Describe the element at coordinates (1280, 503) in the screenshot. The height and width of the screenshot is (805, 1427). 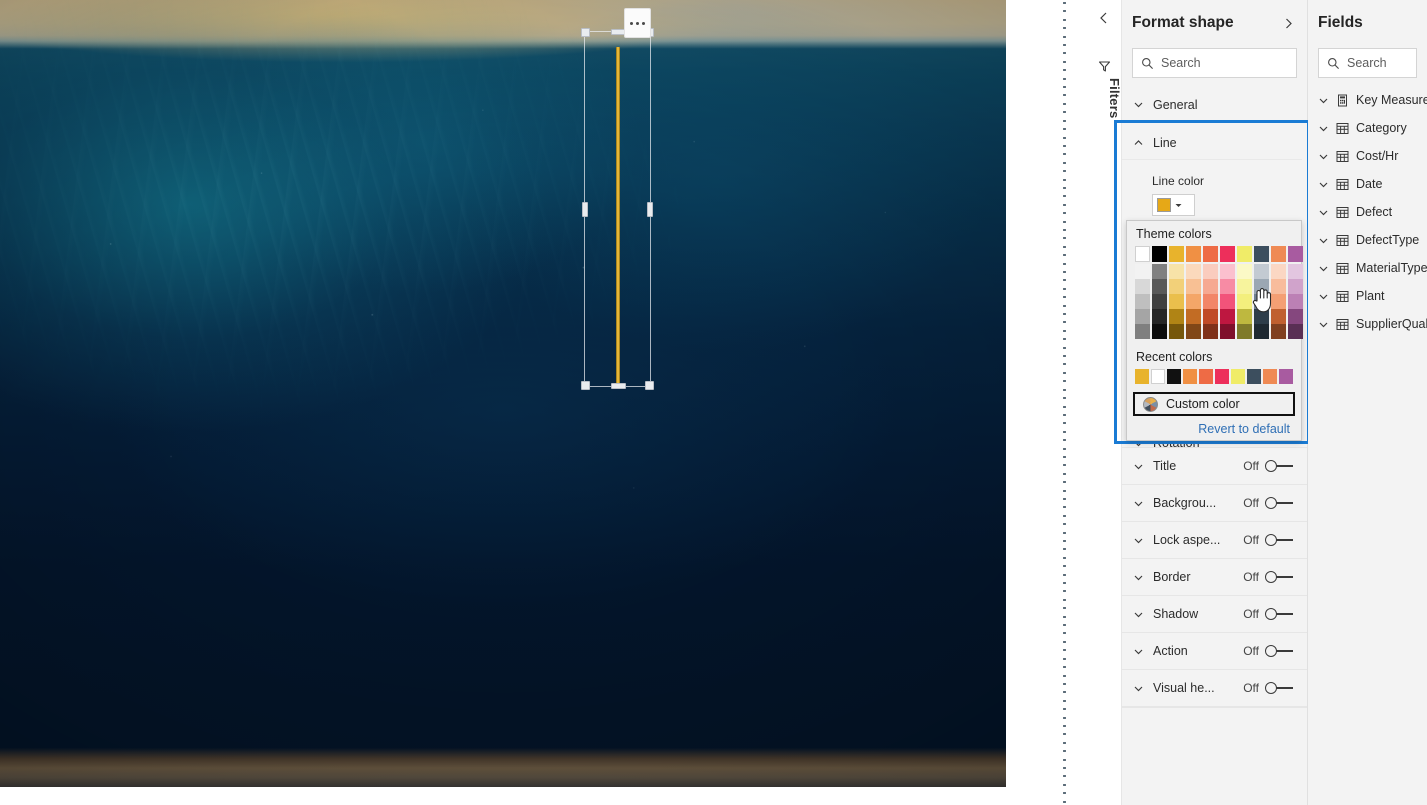
I see `format-section-background-toggle` at that location.